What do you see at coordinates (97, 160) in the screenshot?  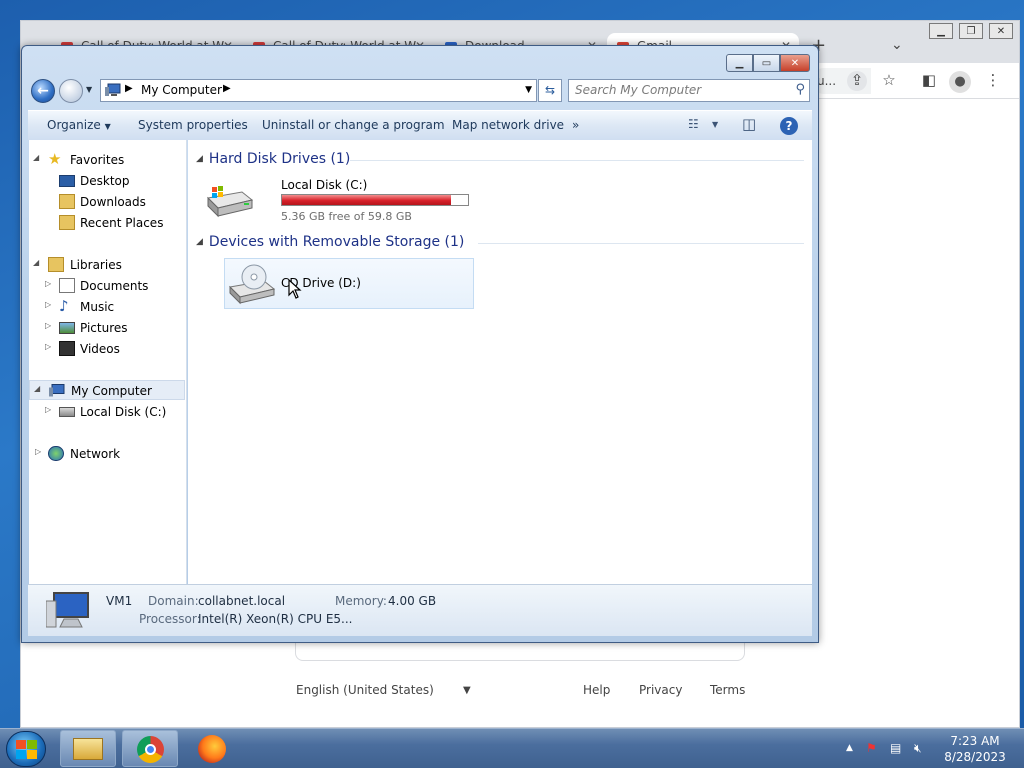 I see `nav-label: Favorites` at bounding box center [97, 160].